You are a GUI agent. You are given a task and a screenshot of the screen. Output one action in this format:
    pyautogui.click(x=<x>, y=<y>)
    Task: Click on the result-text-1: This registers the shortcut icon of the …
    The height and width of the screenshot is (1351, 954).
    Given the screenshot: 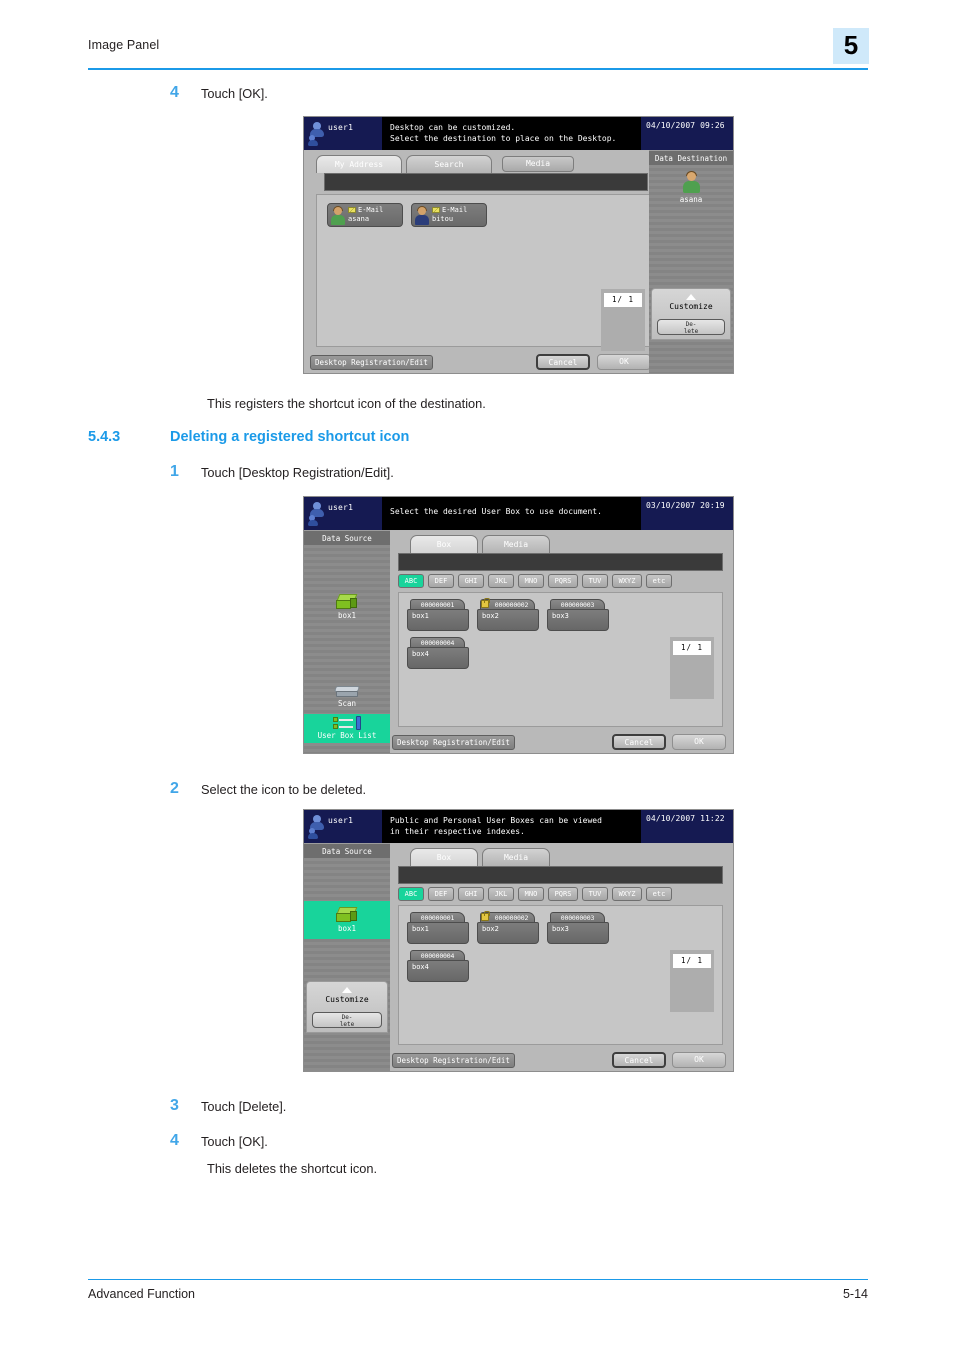 What is the action you would take?
    pyautogui.click(x=346, y=403)
    